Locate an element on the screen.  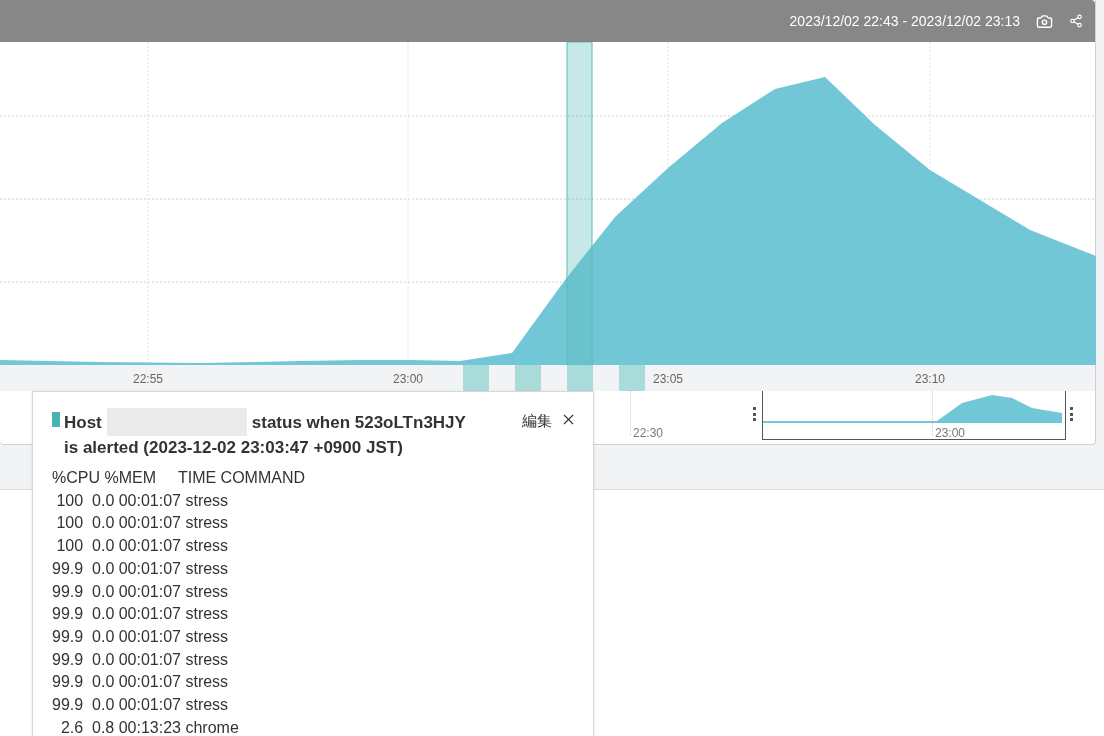
popup-title: Host is located at coordinates (83, 422).